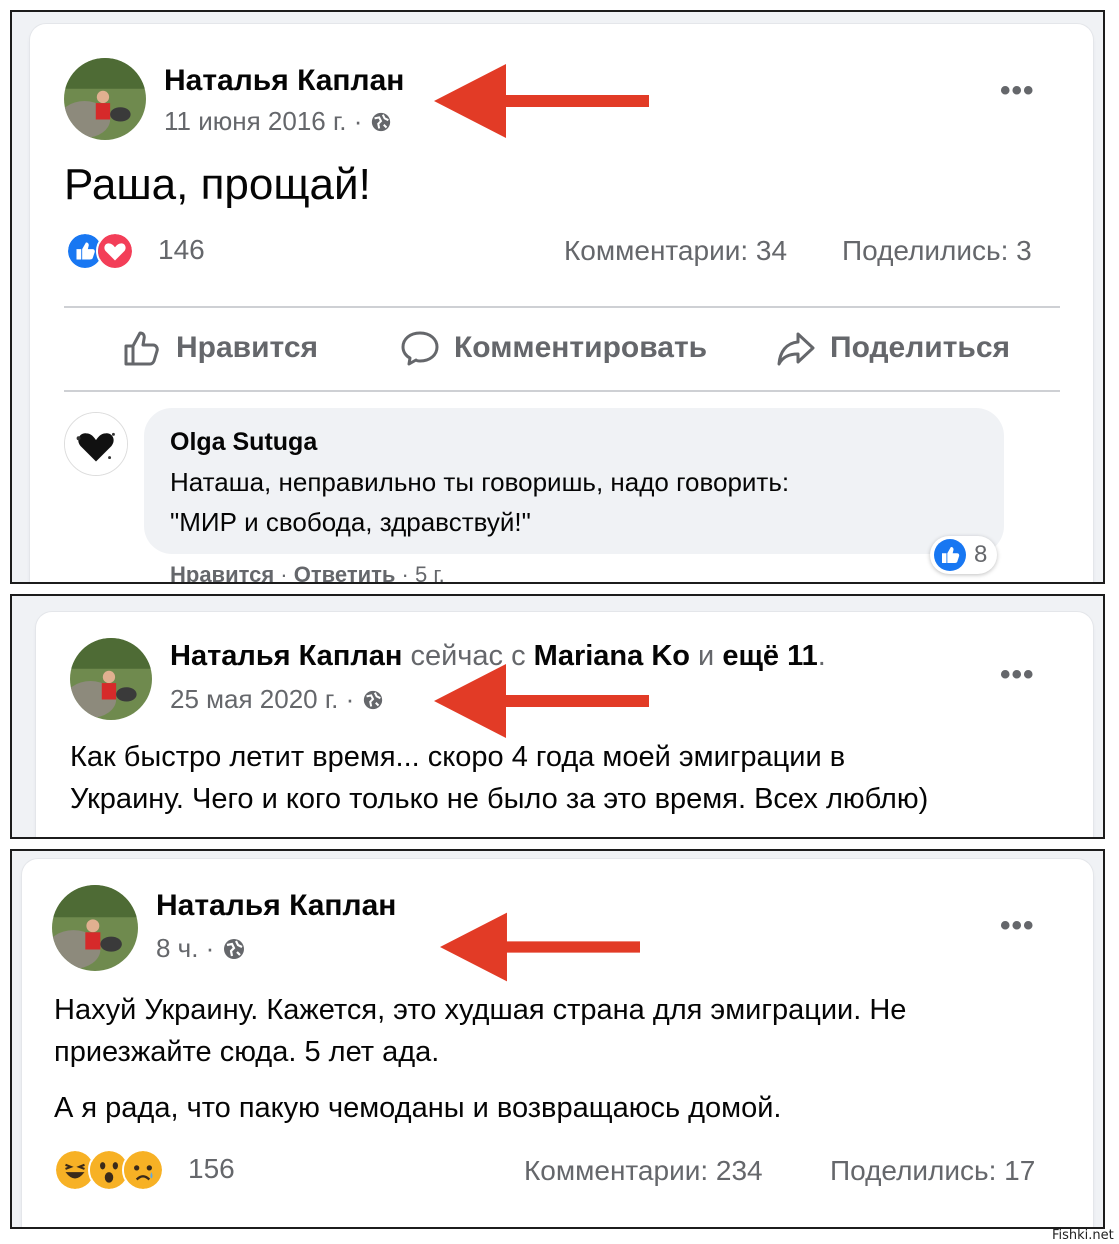  I want to click on tagged-others: ещё 11, so click(769, 656).